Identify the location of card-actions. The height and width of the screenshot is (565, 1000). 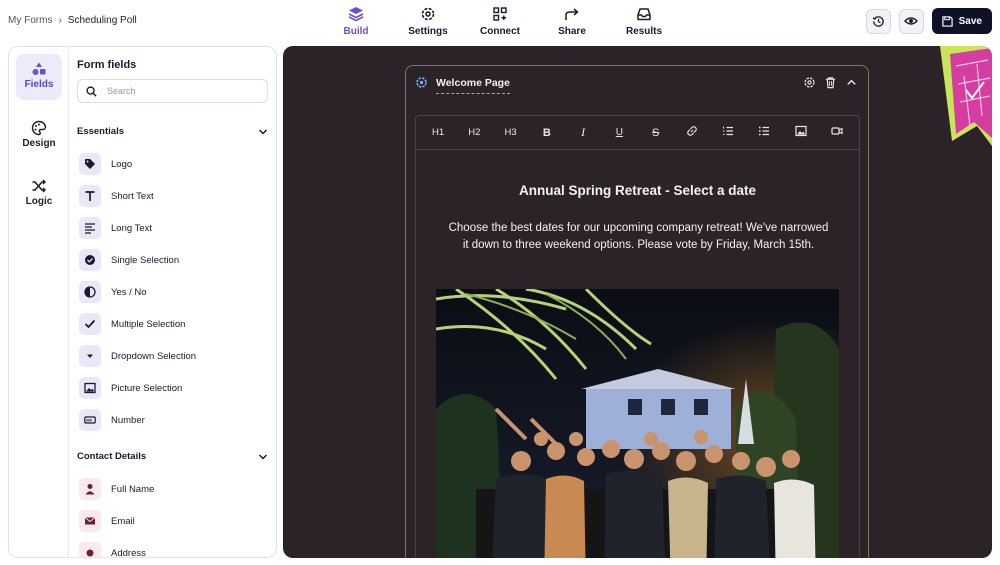
(830, 82).